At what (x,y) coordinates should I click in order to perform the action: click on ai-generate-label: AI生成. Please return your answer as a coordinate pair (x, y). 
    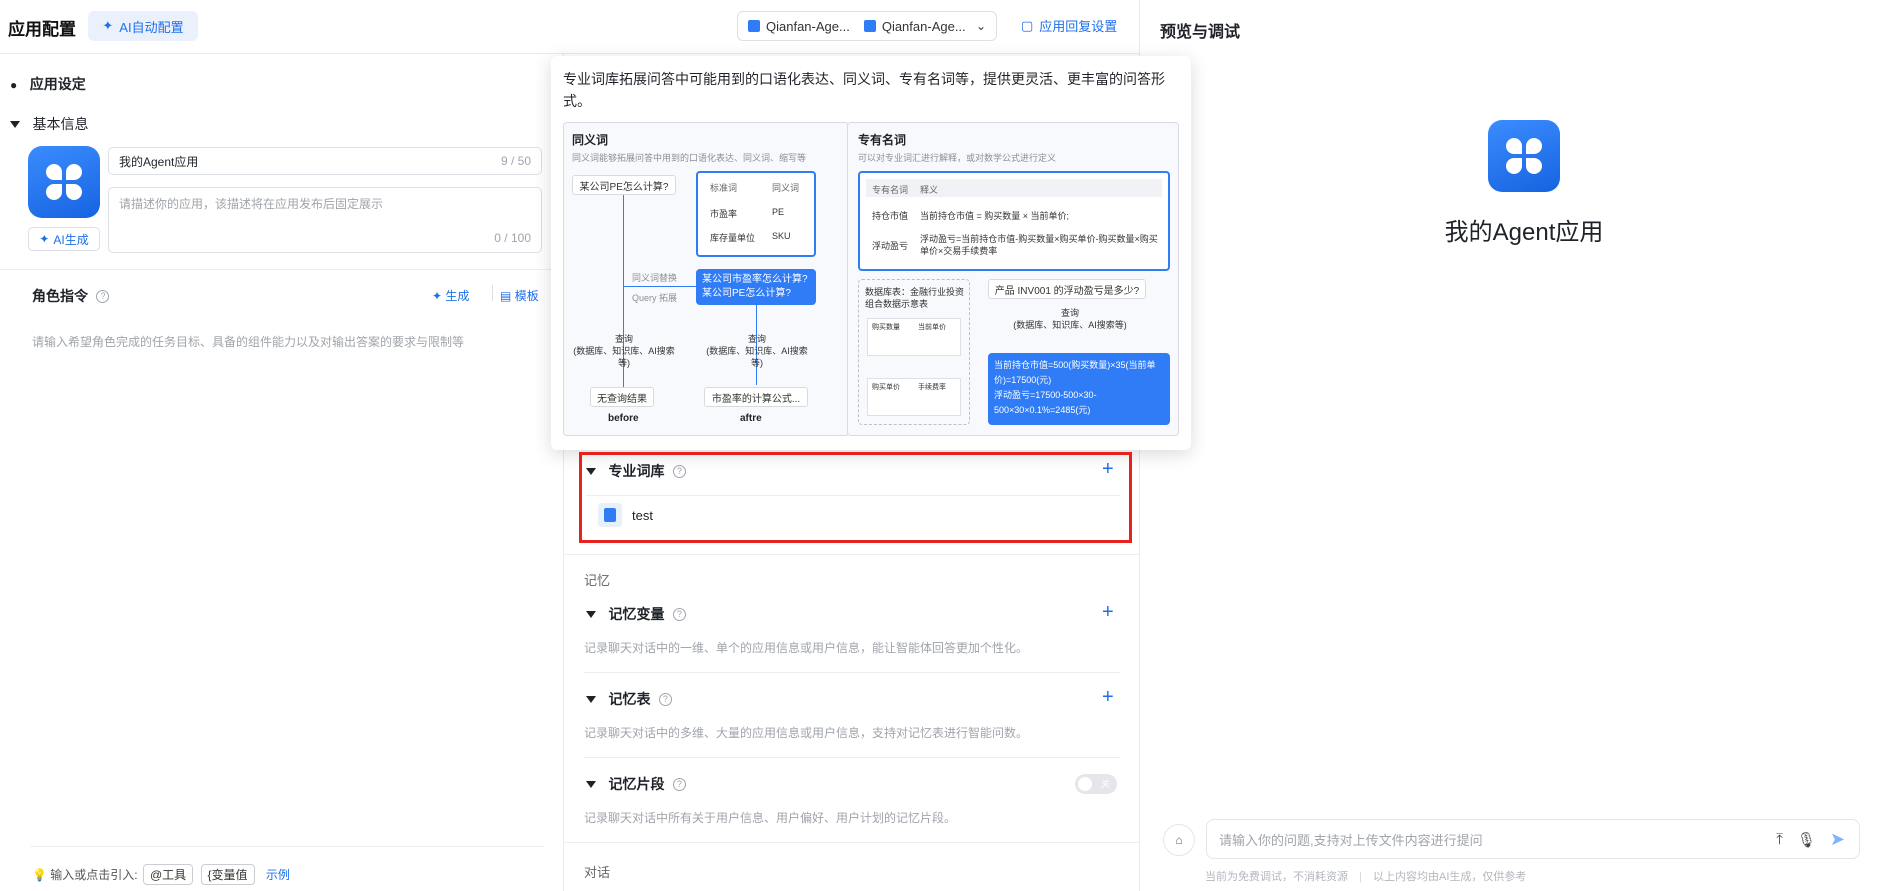
    Looking at the image, I should click on (71, 239).